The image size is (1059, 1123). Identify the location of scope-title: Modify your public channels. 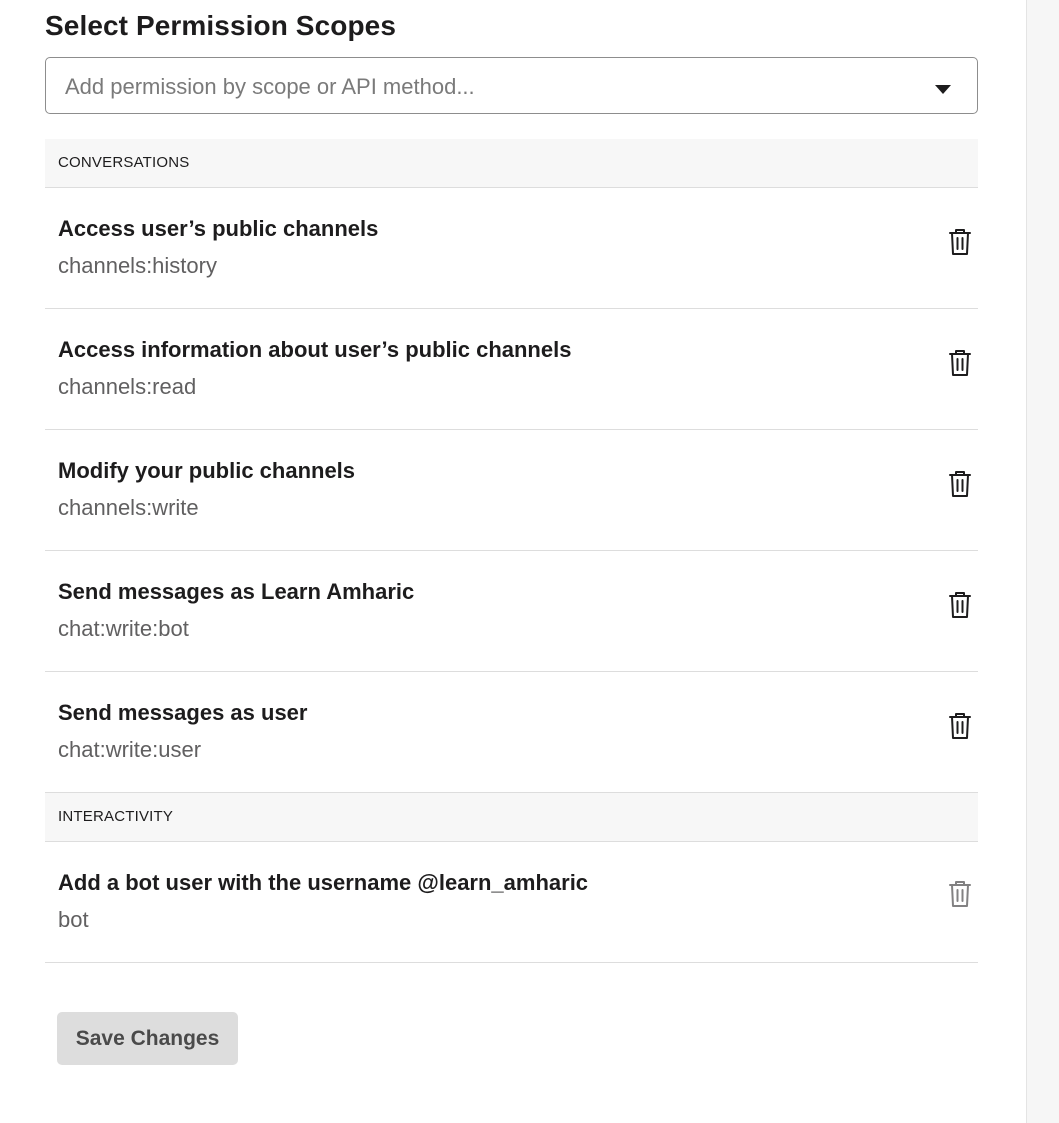
(207, 470).